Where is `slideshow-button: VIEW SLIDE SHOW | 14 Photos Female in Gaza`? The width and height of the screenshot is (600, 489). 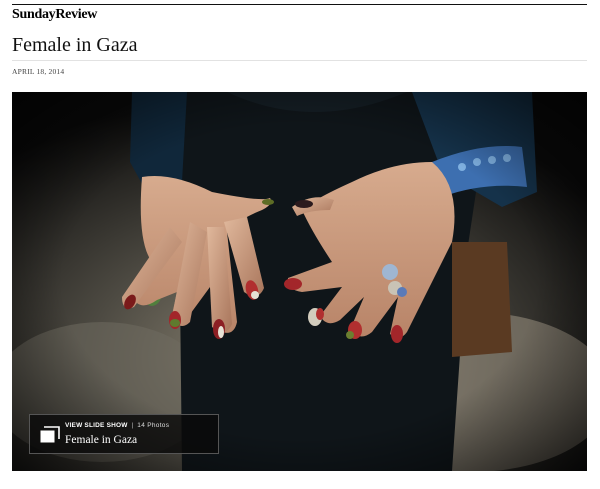 slideshow-button: VIEW SLIDE SHOW | 14 Photos Female in Gaza is located at coordinates (124, 434).